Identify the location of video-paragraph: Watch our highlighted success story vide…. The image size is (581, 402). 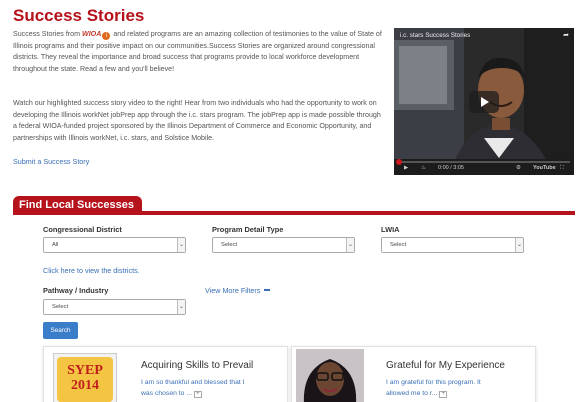
(197, 120).